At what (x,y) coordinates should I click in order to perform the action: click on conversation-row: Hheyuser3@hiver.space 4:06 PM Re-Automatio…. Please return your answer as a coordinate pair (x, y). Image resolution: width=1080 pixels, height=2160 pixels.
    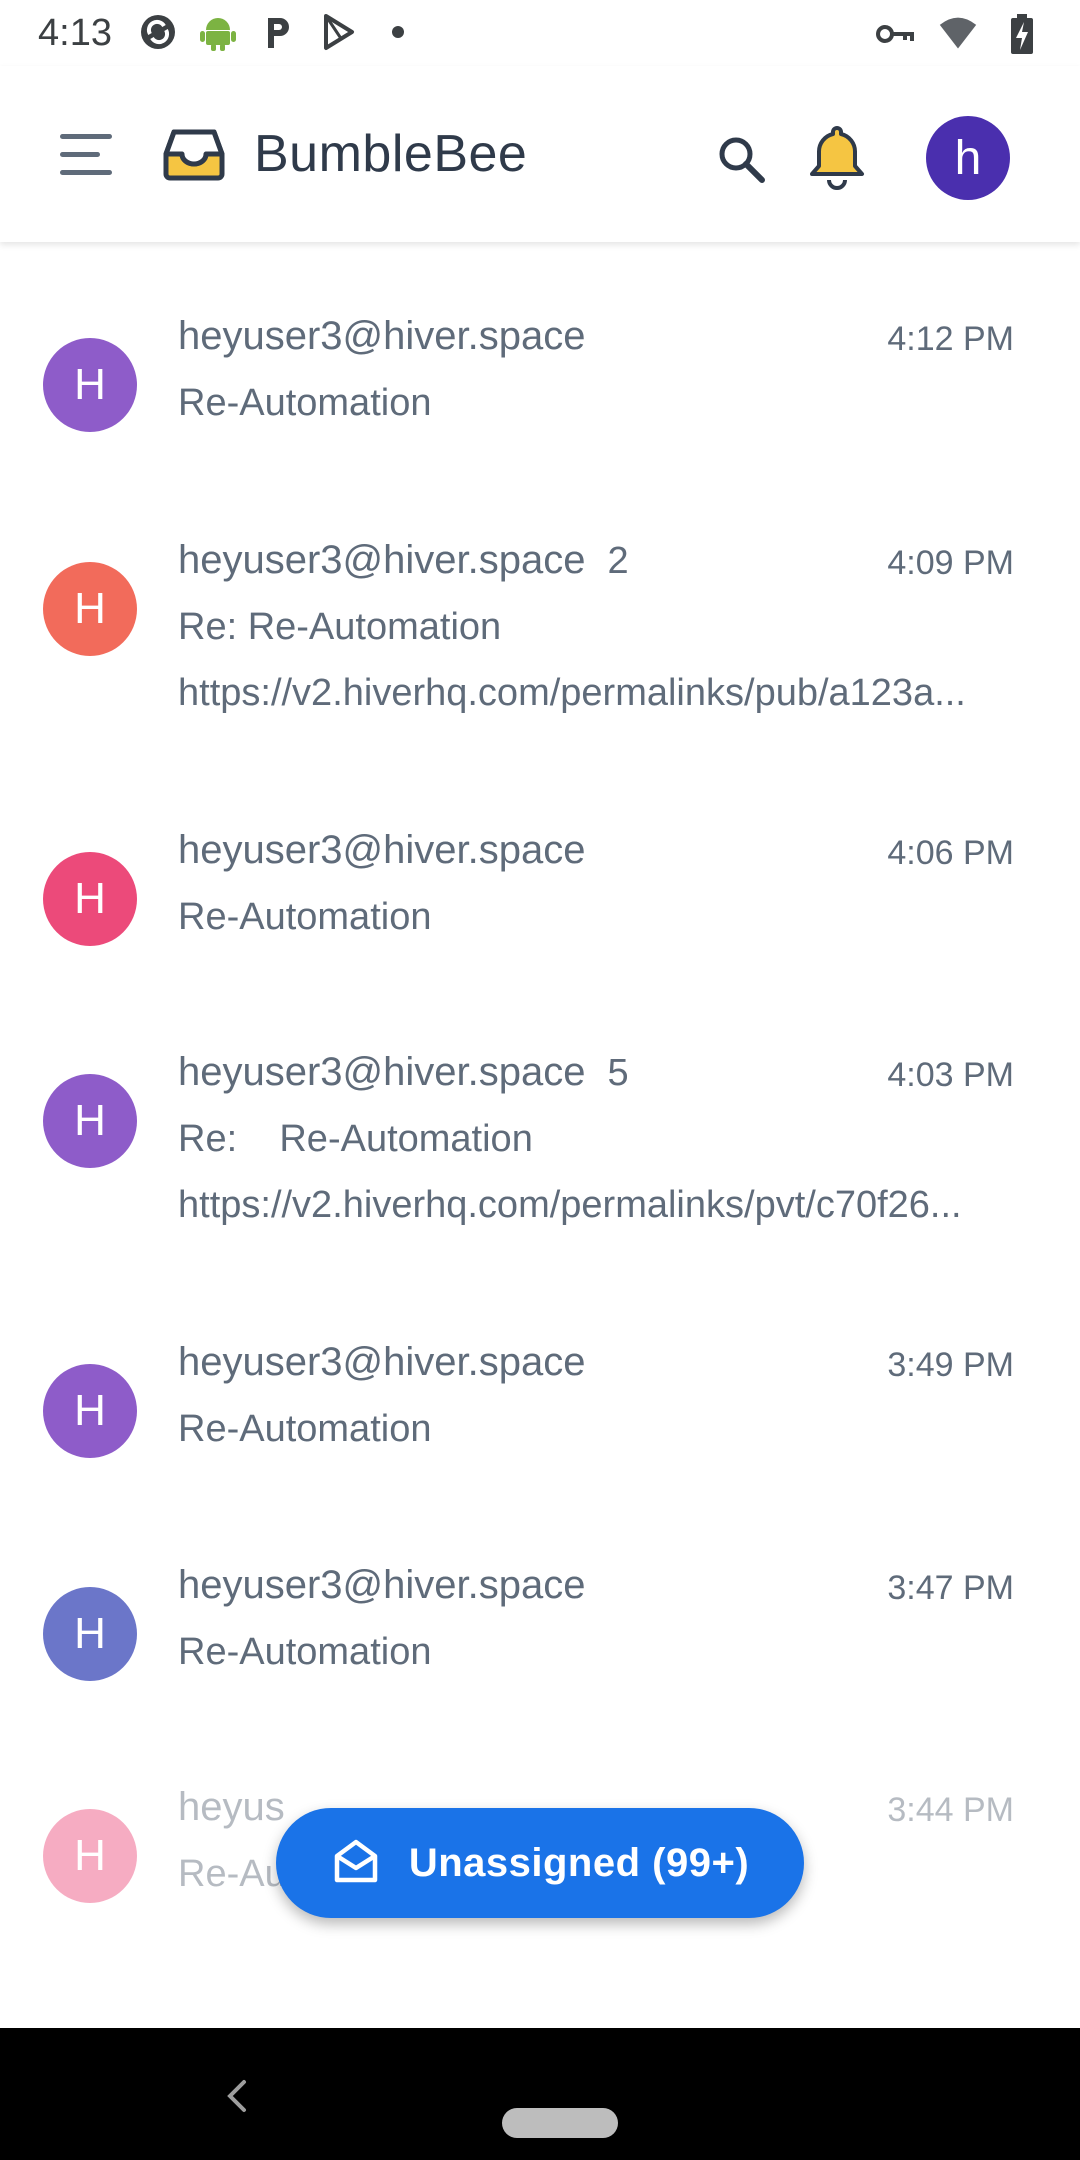
    Looking at the image, I should click on (540, 903).